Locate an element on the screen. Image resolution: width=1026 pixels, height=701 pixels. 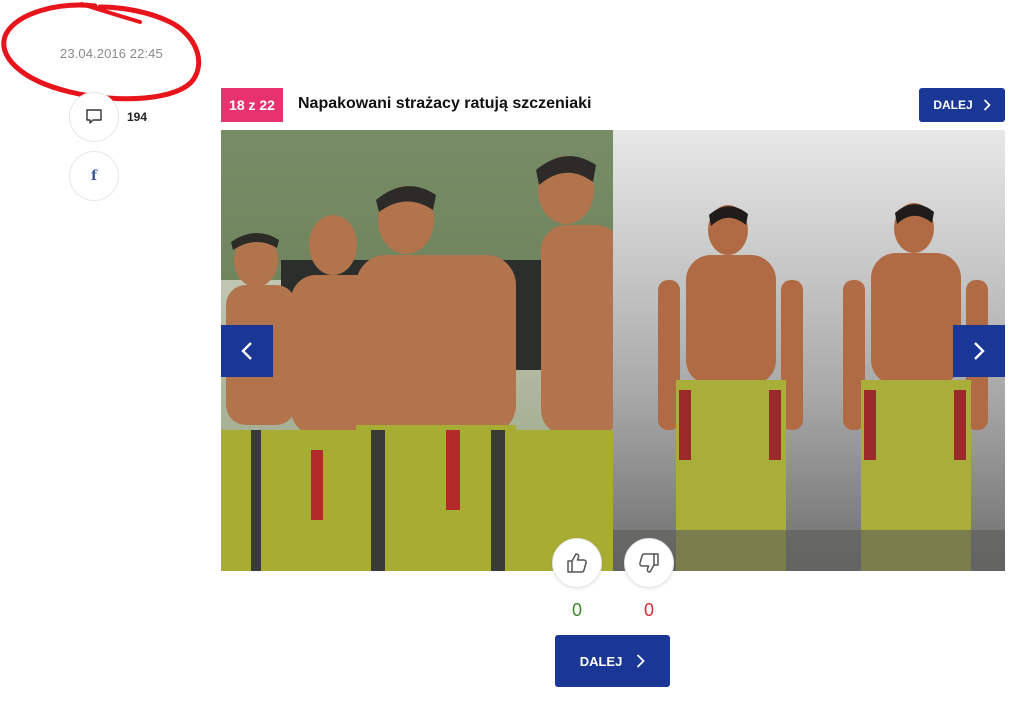
like-count: 0 is located at coordinates (576, 610).